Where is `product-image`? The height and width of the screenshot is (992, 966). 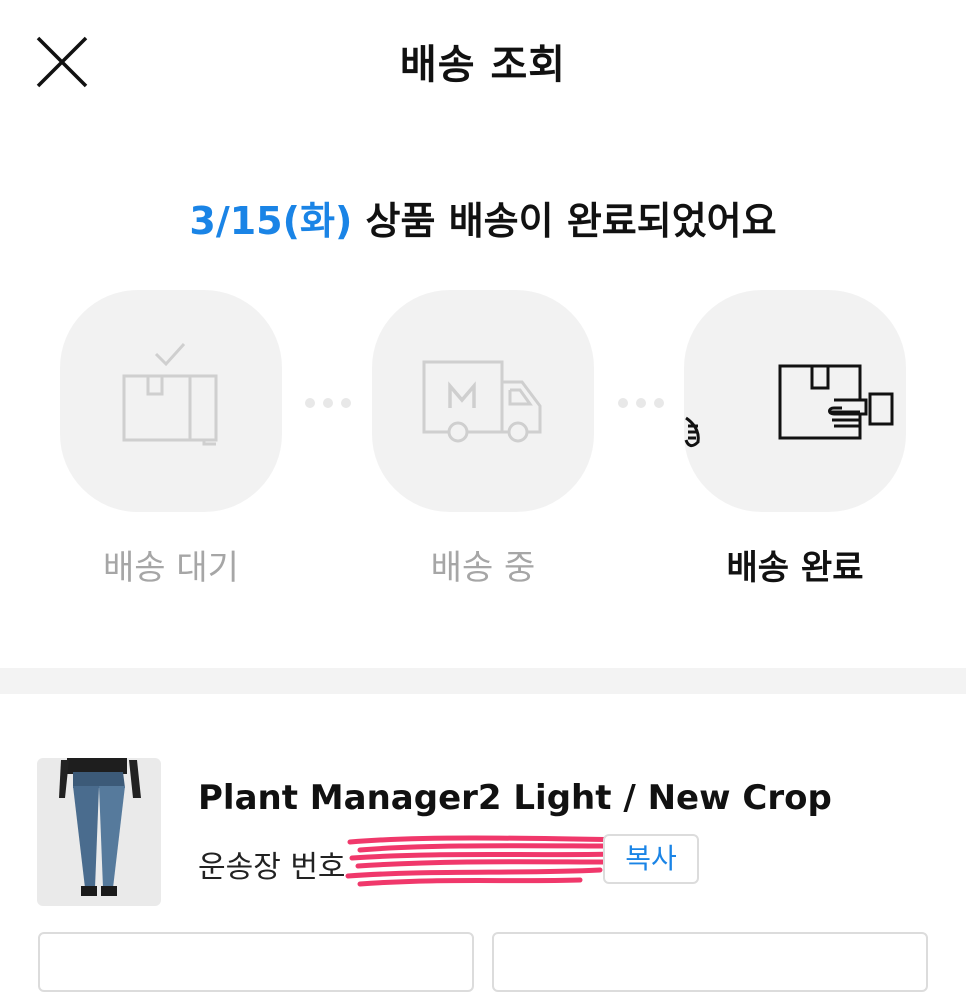 product-image is located at coordinates (100, 827).